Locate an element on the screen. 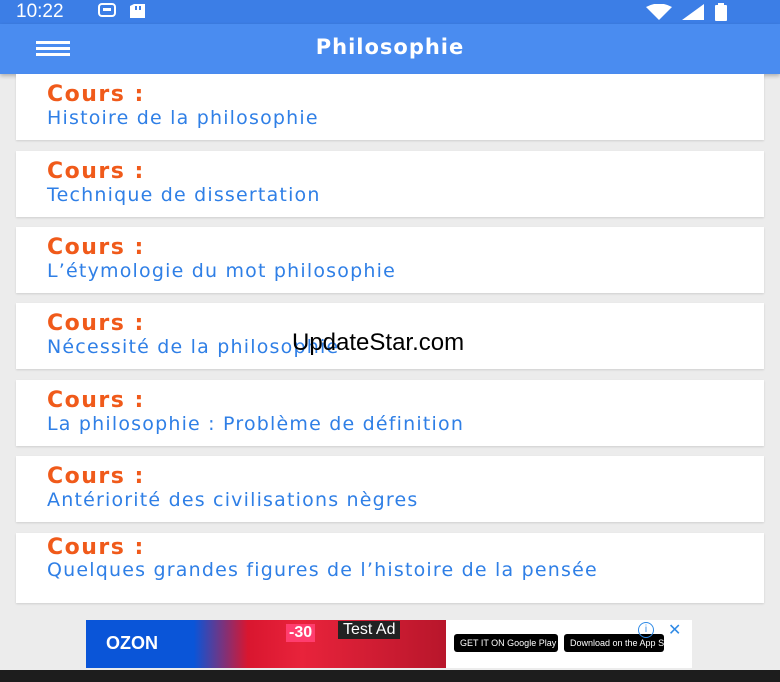 This screenshot has width=780, height=682. course-card-1: Cours : Histoire de la philosophie is located at coordinates (390, 107).